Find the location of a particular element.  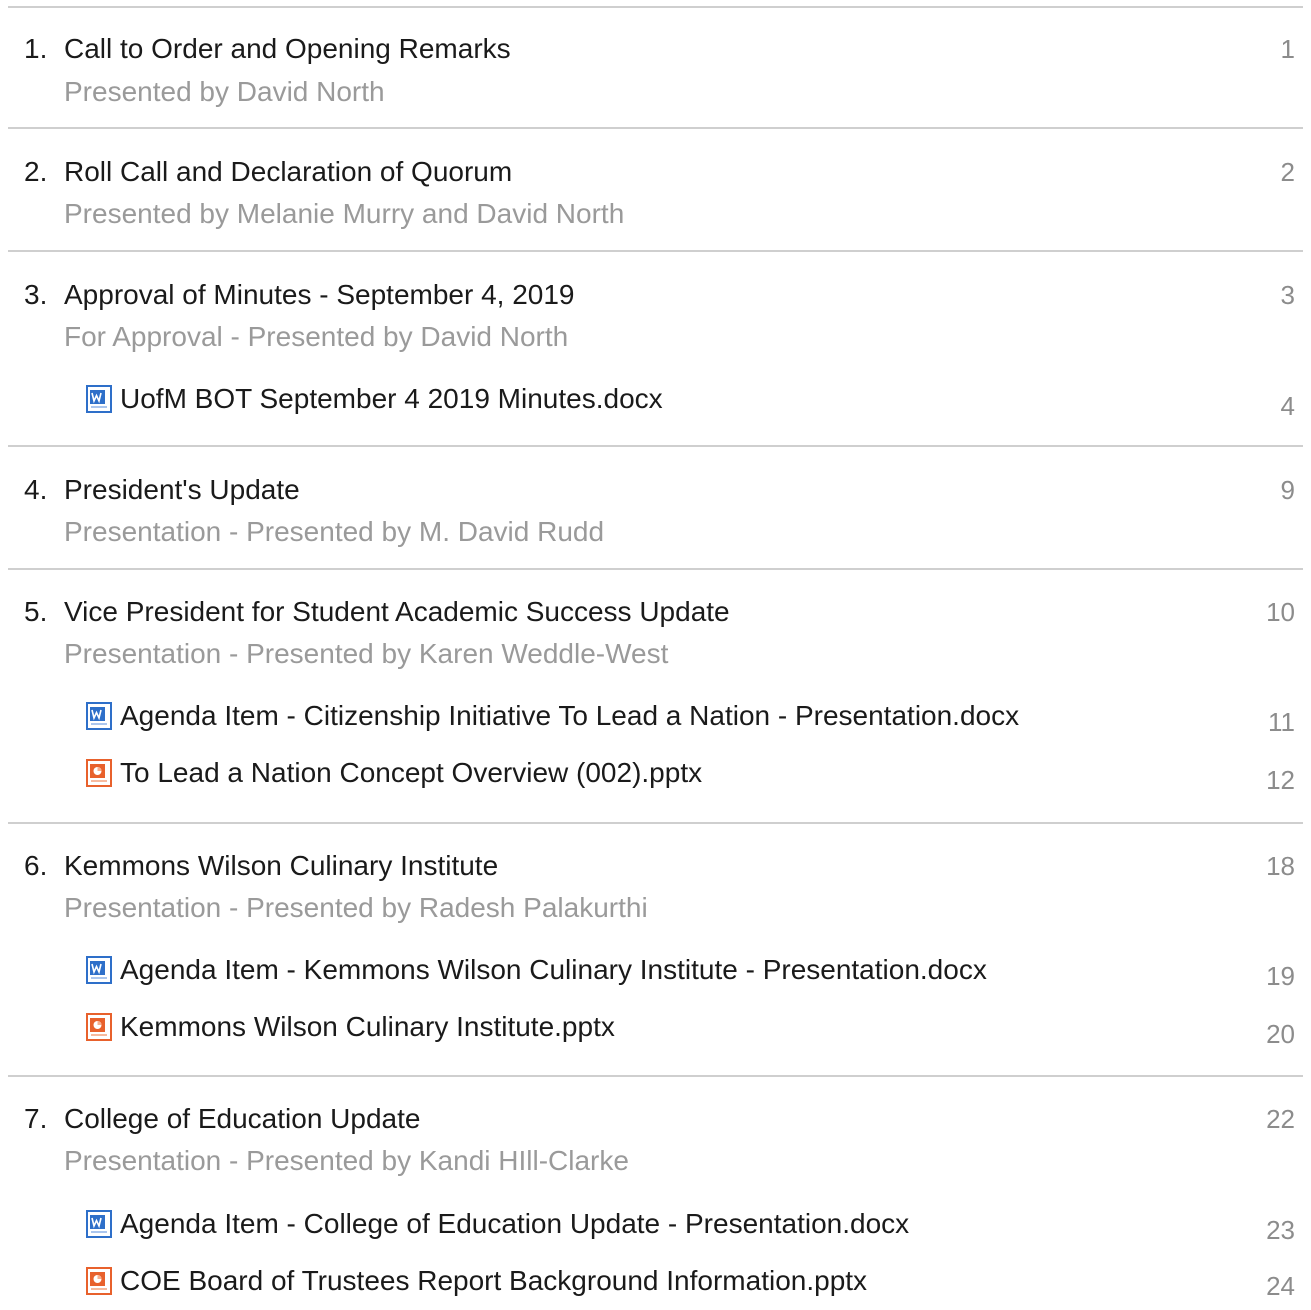

attachment-name: Kemmons Wilson Culinary Institute.pptx is located at coordinates (367, 1027).